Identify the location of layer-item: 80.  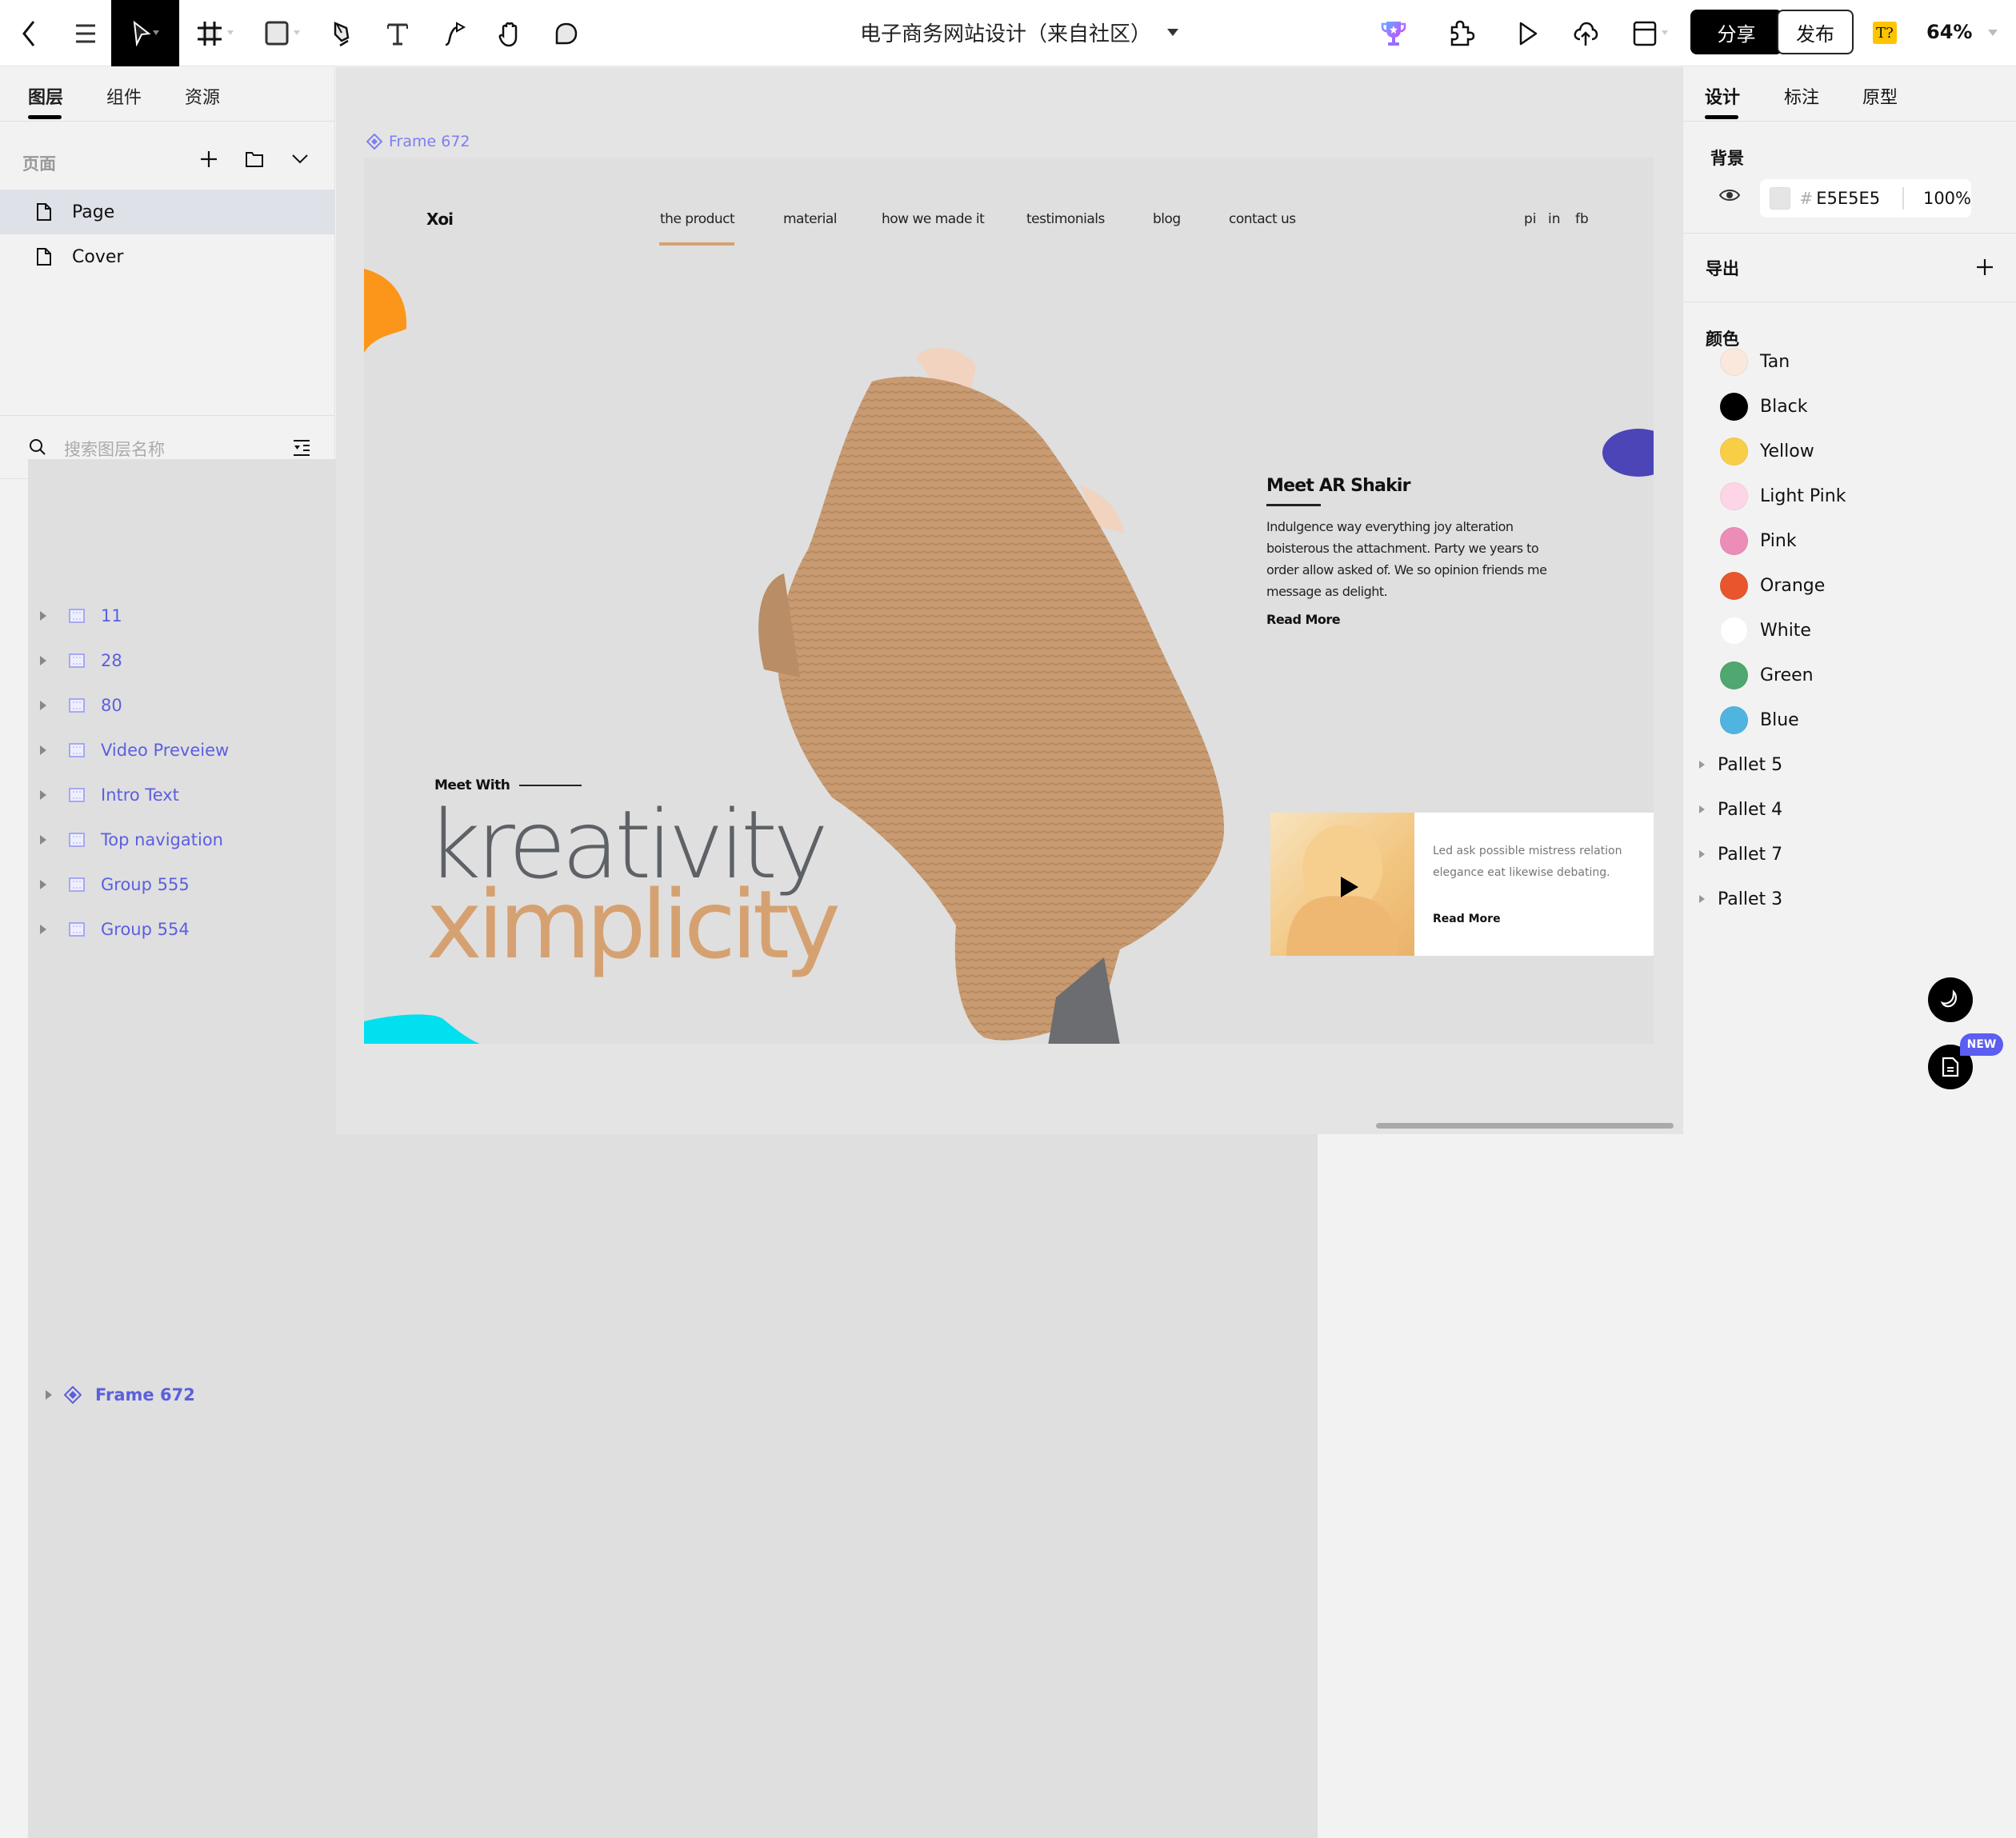
(167, 705).